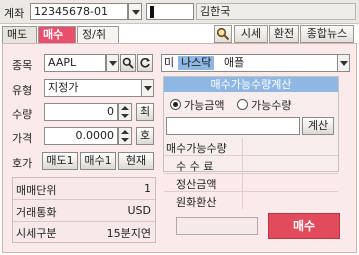 This screenshot has height=255, width=359. What do you see at coordinates (19, 34) in the screenshot?
I see `tab-sell: 매도` at bounding box center [19, 34].